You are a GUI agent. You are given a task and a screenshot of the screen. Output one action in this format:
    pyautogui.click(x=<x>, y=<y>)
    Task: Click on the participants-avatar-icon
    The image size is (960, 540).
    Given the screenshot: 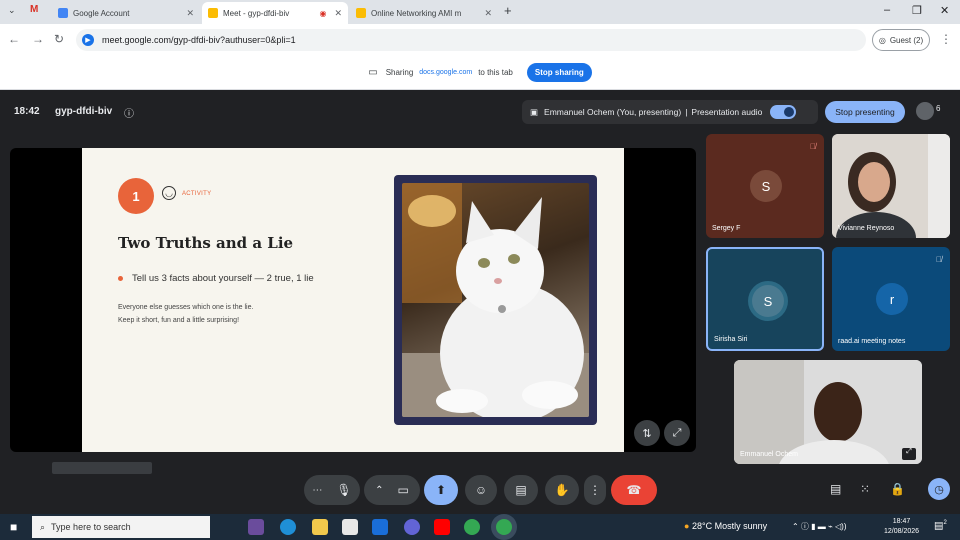 What is the action you would take?
    pyautogui.click(x=925, y=111)
    